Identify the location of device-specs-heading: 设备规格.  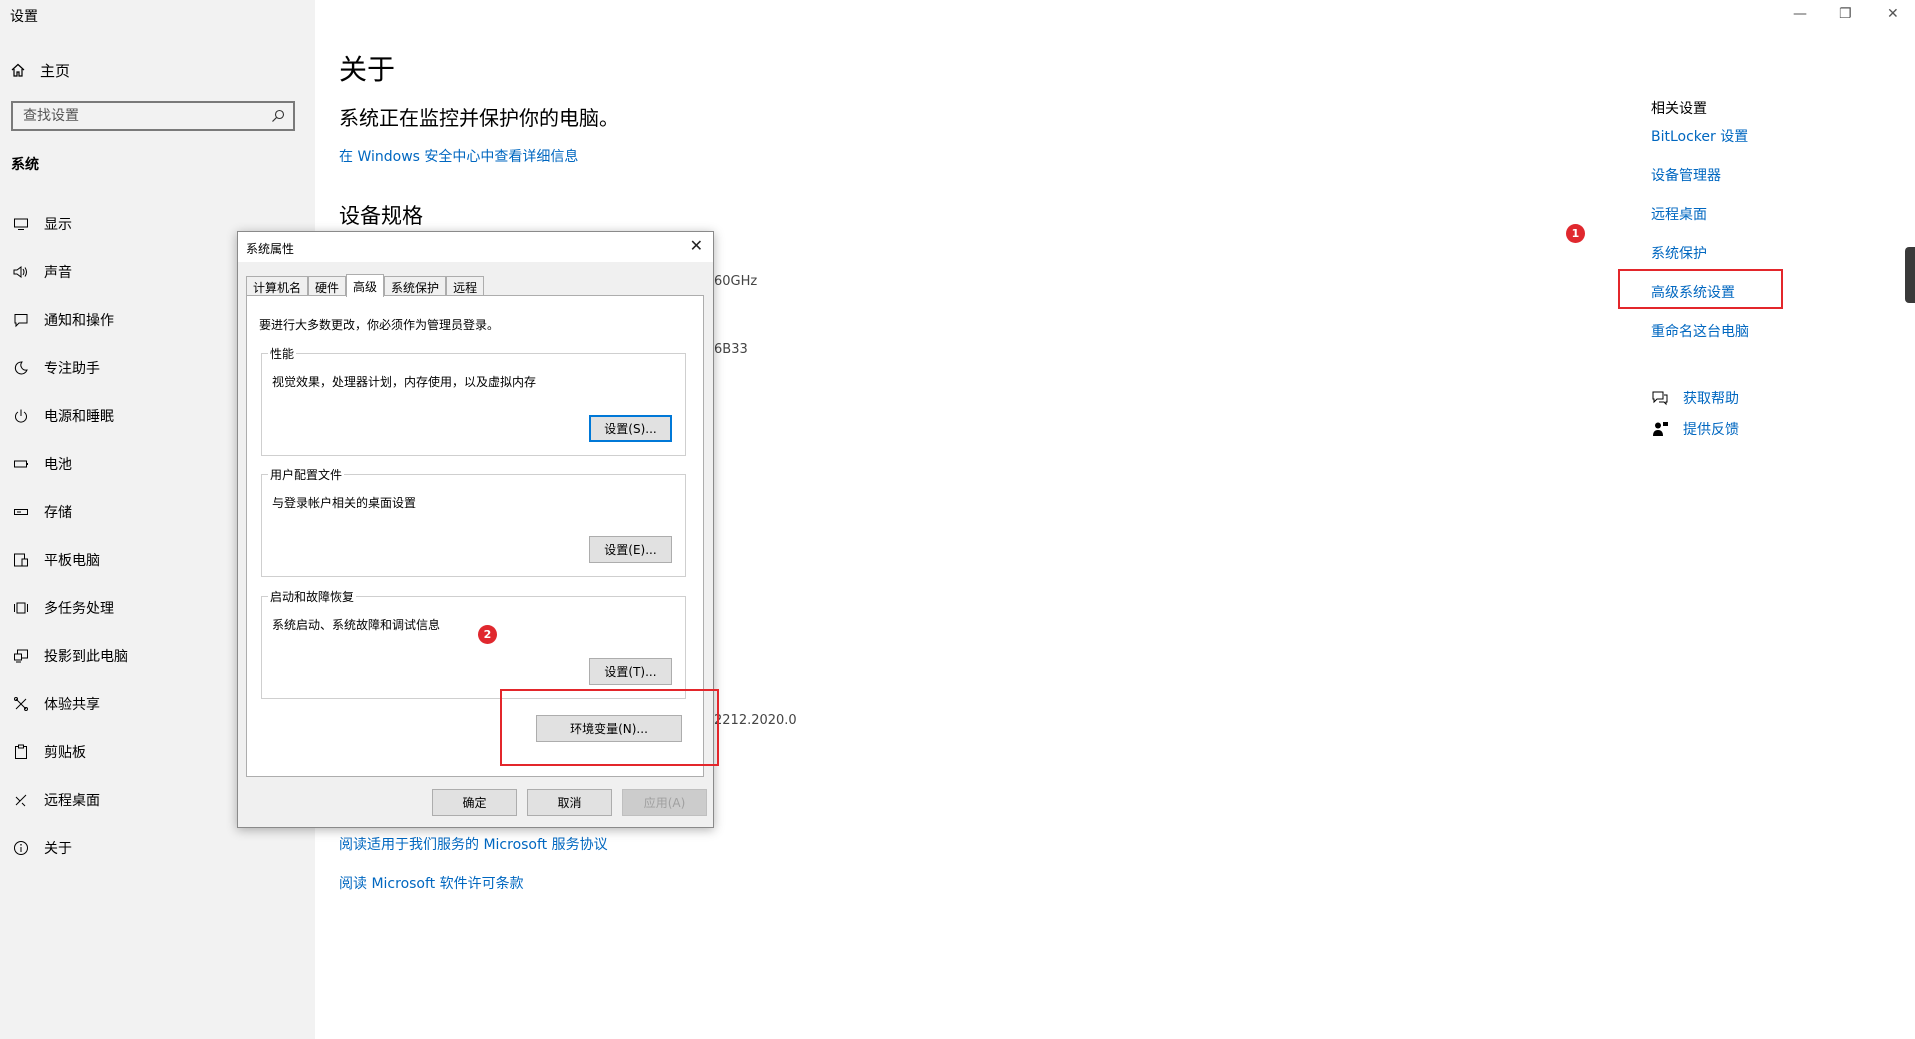
(381, 216).